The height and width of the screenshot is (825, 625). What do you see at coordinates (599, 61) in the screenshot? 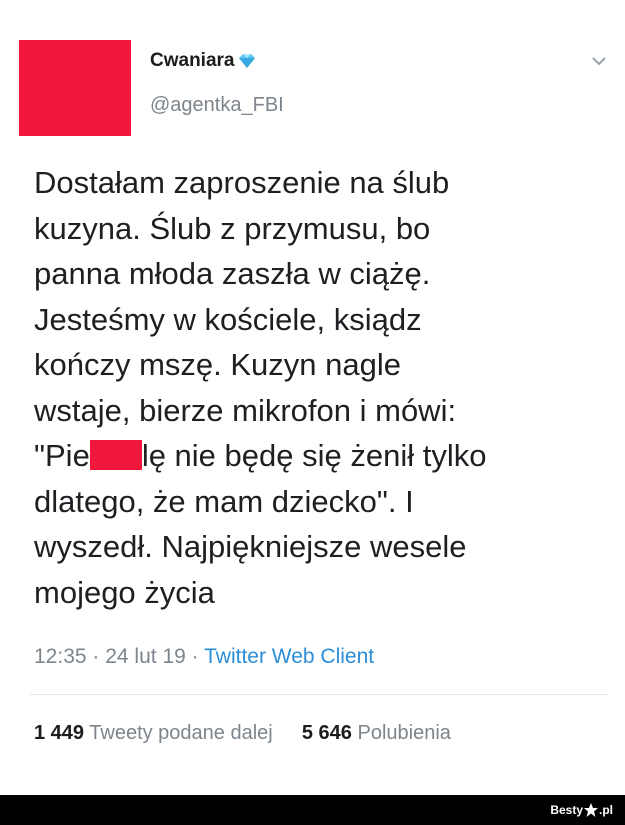
I see `chevron-down-icon` at bounding box center [599, 61].